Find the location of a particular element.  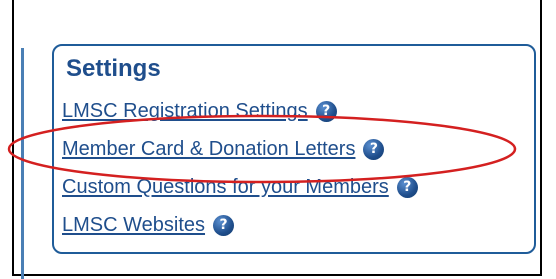

settings-item-websites: LMSC Websites ? is located at coordinates (240, 225).